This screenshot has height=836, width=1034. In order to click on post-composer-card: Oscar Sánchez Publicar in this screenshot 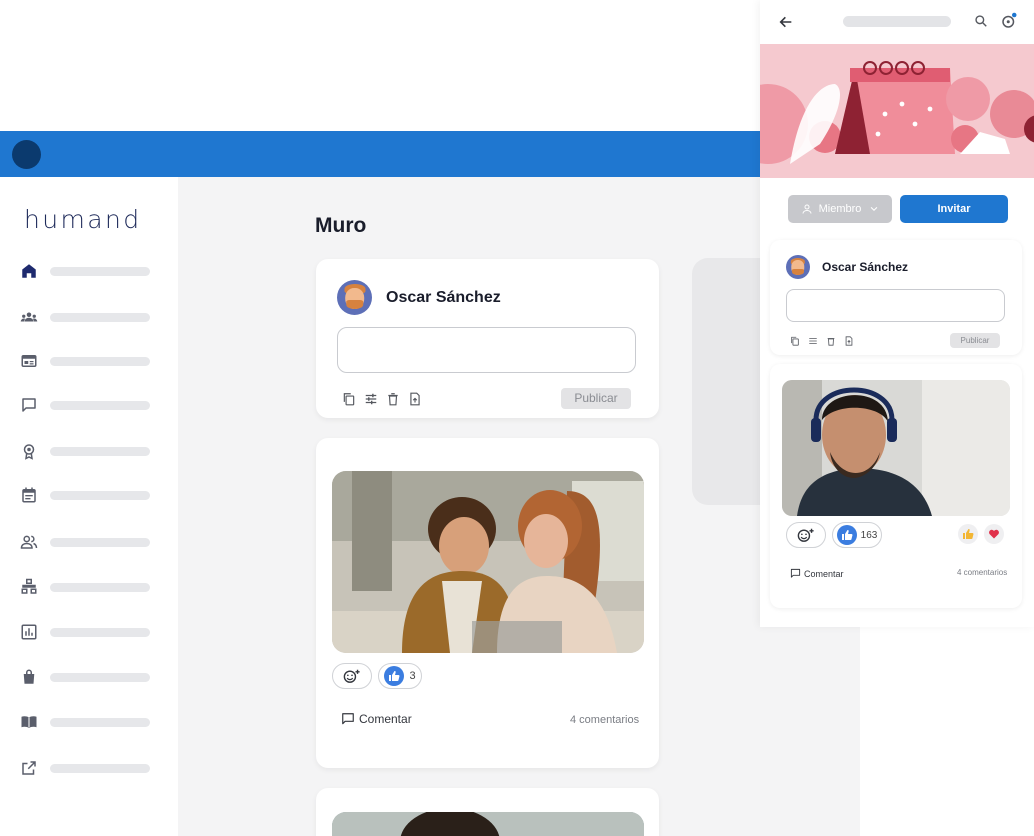, I will do `click(487, 338)`.